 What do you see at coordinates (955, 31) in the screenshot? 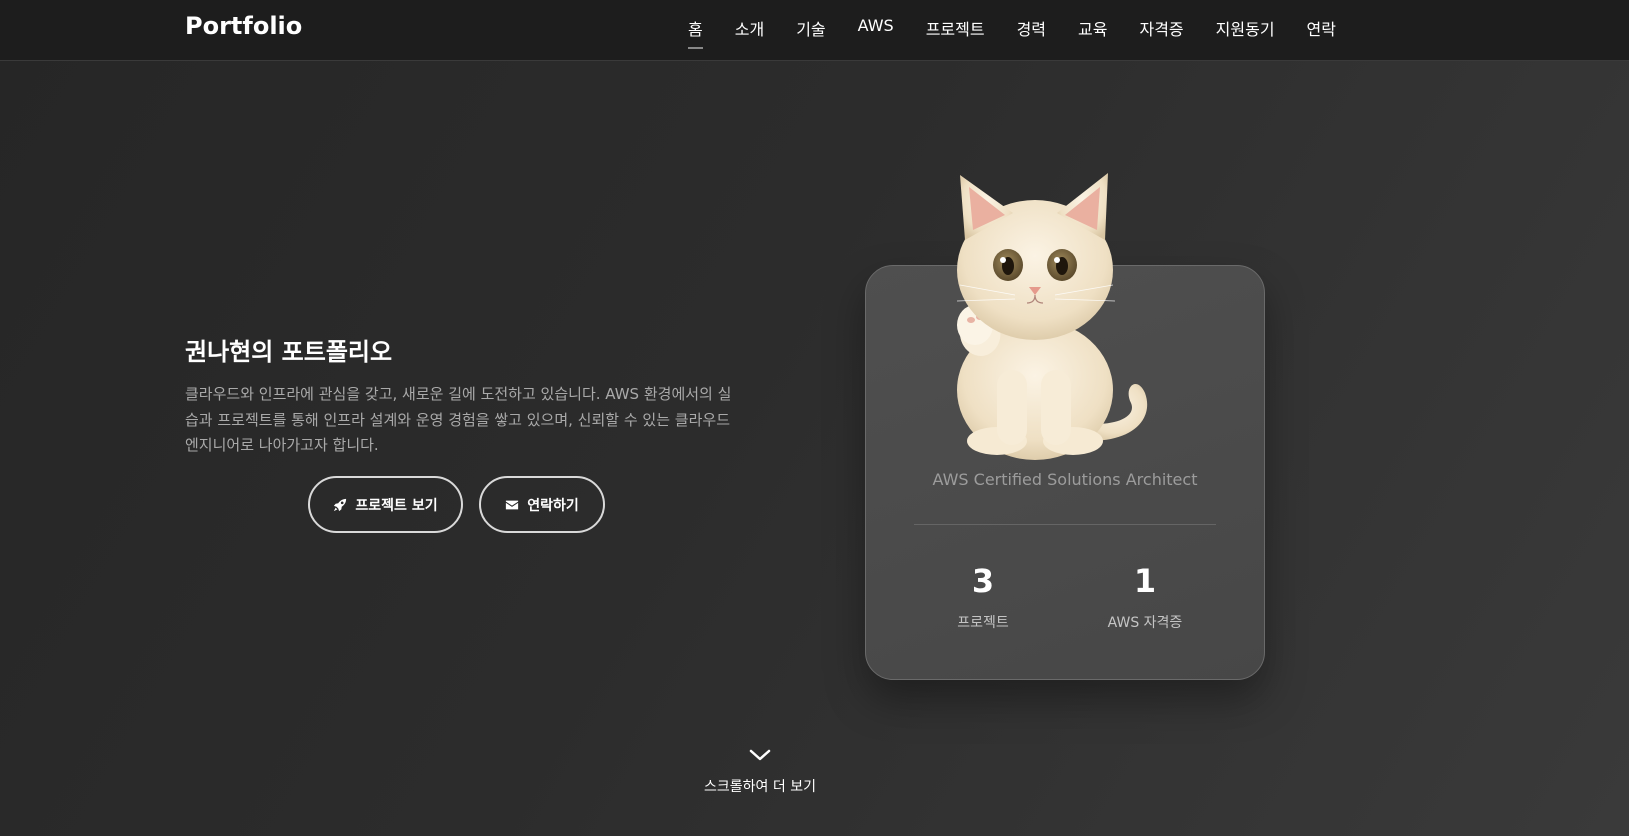
I see `nav-item-projects: 프로젝트` at bounding box center [955, 31].